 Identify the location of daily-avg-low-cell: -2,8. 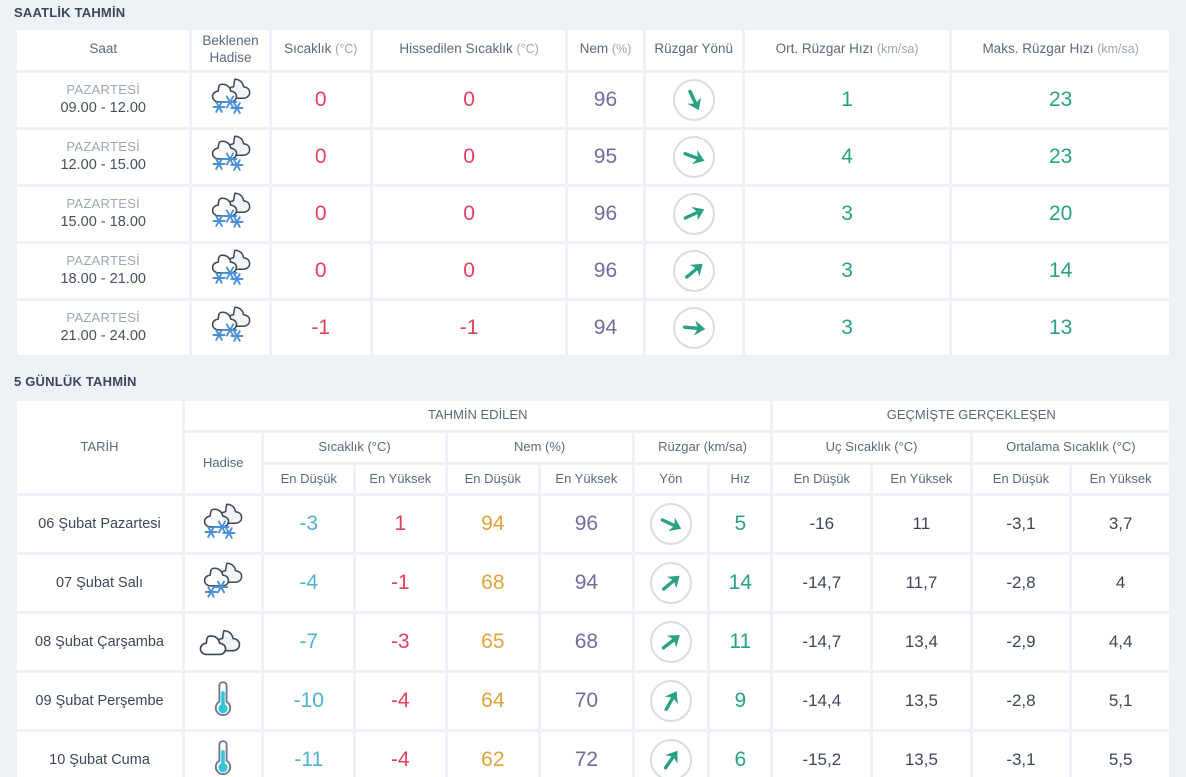
(1021, 701).